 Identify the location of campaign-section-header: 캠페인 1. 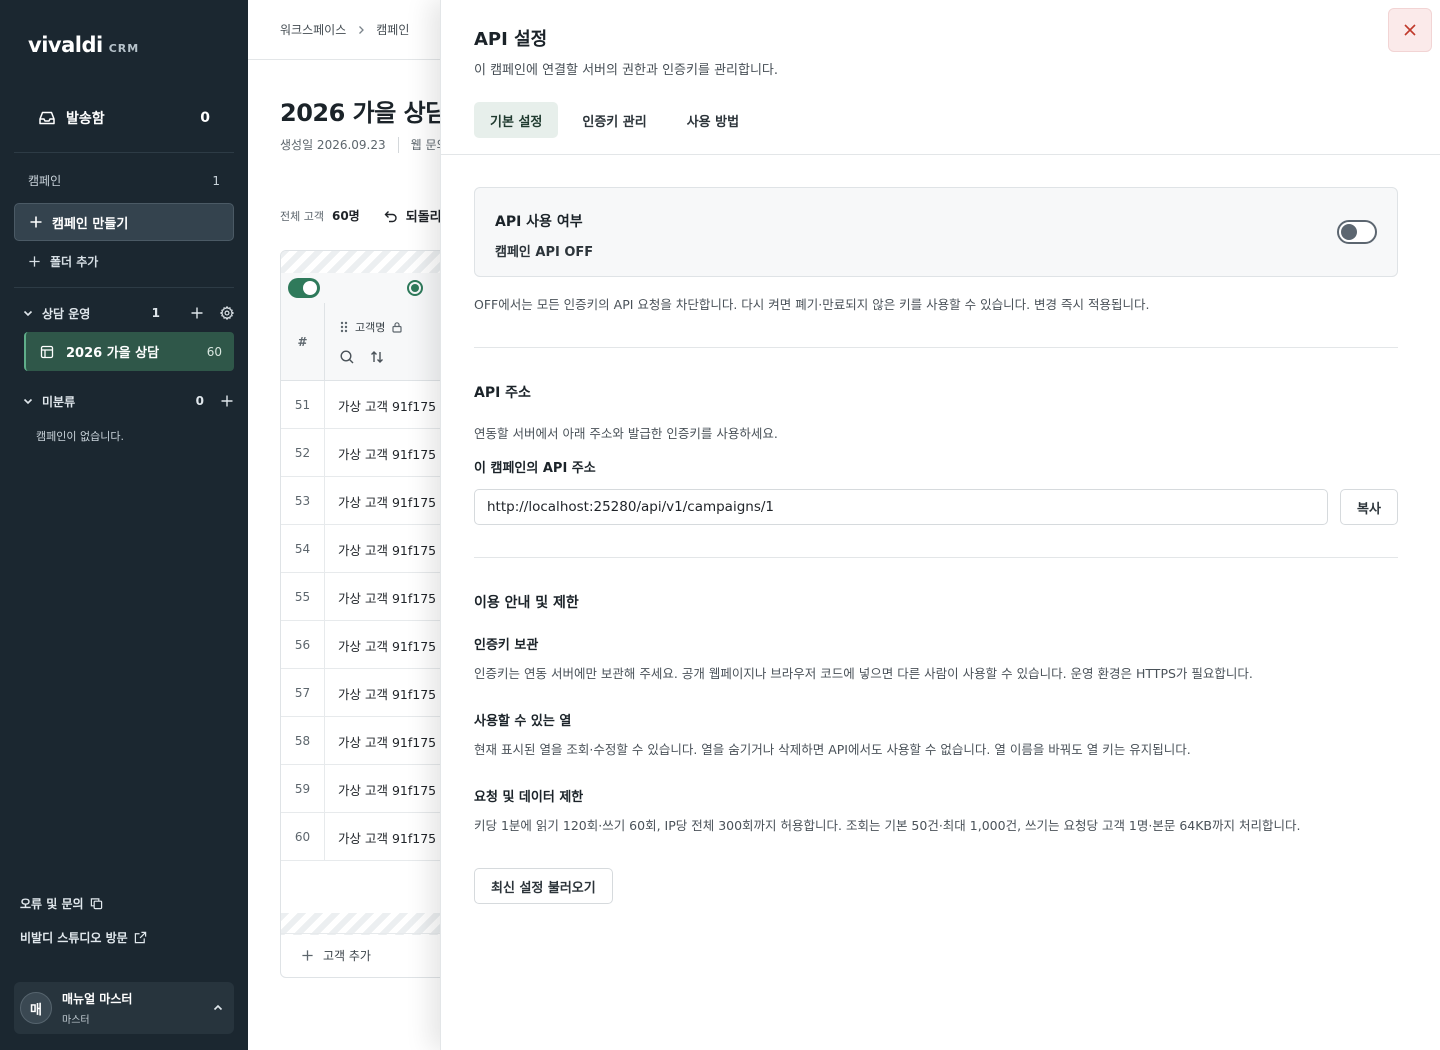
(124, 180).